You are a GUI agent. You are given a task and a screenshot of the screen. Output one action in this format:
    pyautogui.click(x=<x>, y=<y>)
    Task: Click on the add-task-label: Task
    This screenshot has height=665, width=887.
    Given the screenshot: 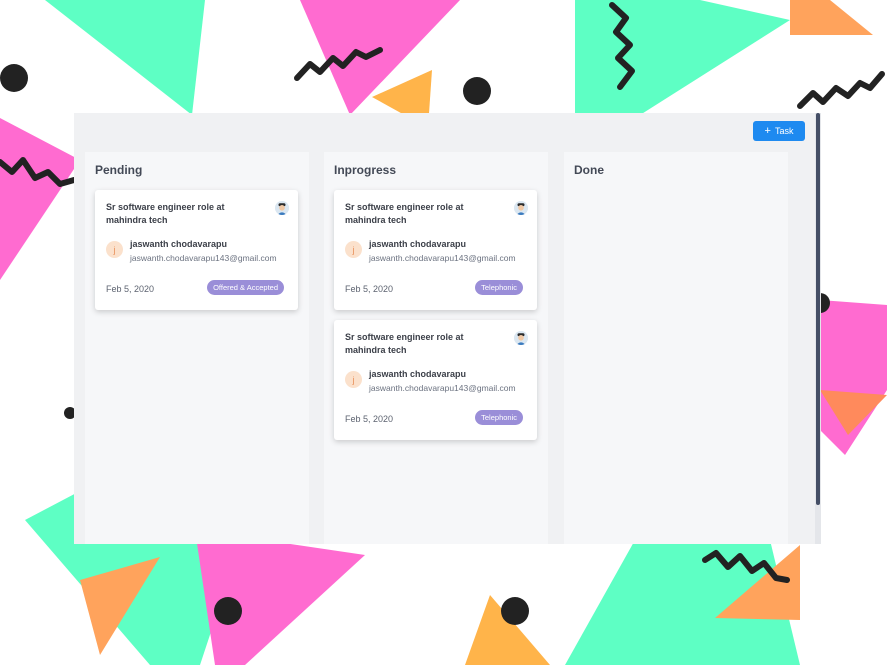 What is the action you would take?
    pyautogui.click(x=784, y=131)
    